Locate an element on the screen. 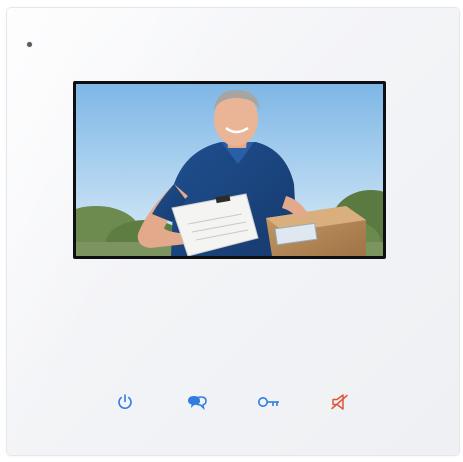 This screenshot has height=462, width=463. mute-button is located at coordinates (340, 402).